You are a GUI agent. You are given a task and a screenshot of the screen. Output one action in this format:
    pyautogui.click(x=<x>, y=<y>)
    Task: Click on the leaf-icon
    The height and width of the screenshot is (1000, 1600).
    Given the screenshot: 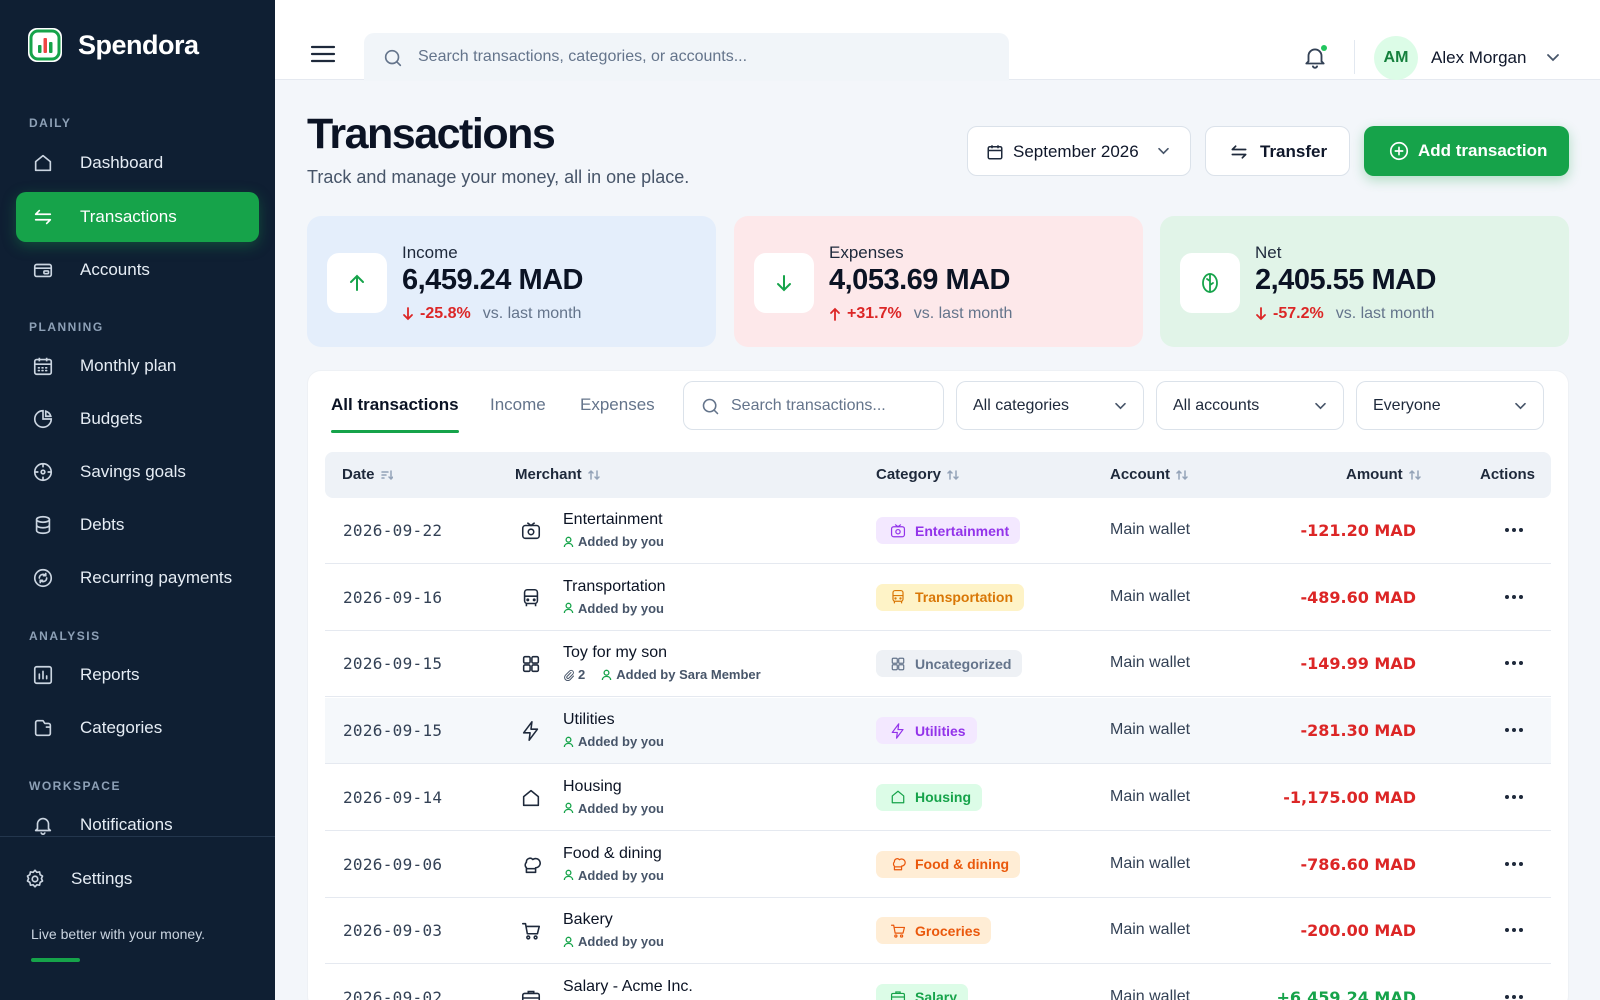 What is the action you would take?
    pyautogui.click(x=1210, y=283)
    